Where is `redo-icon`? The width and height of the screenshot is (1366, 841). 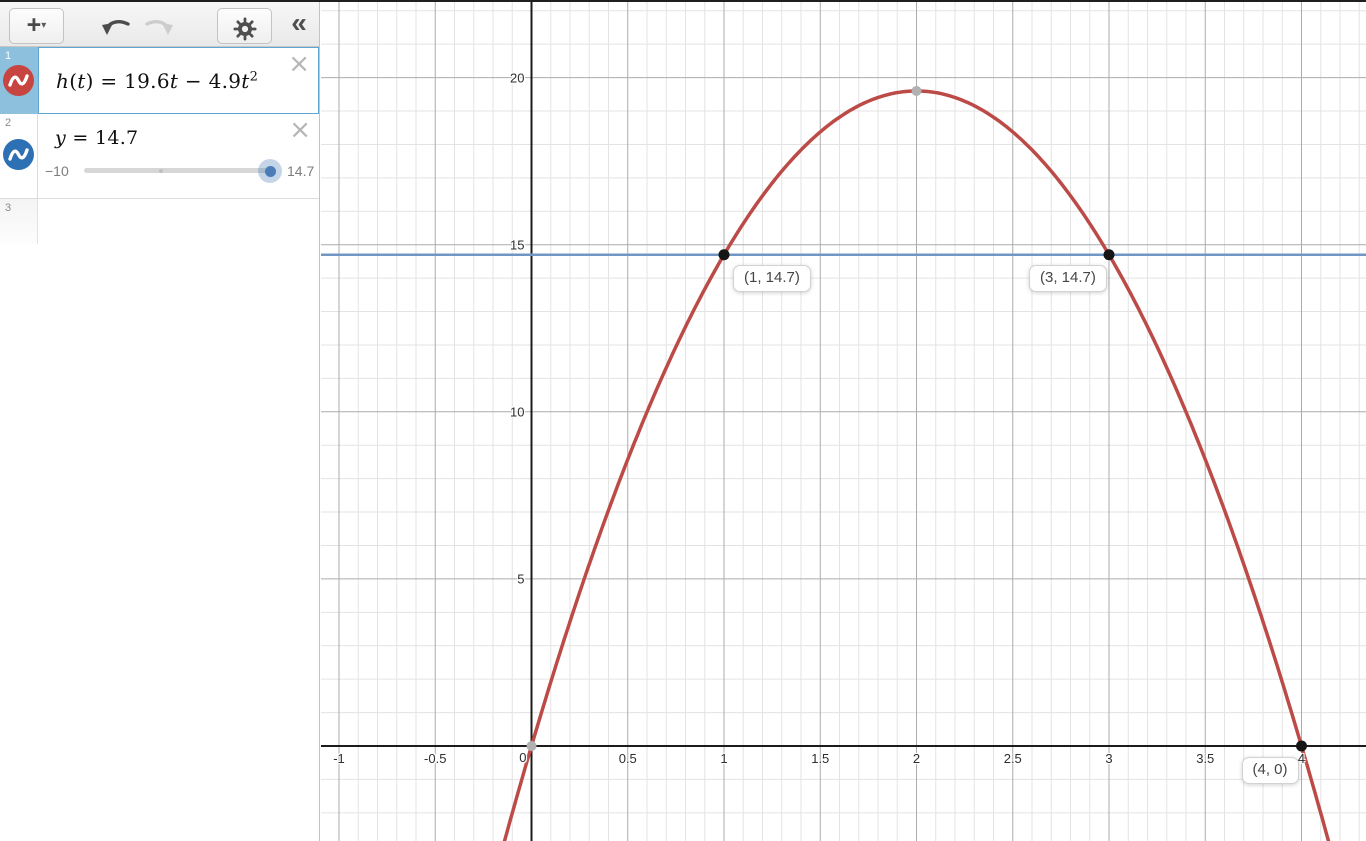 redo-icon is located at coordinates (157, 28).